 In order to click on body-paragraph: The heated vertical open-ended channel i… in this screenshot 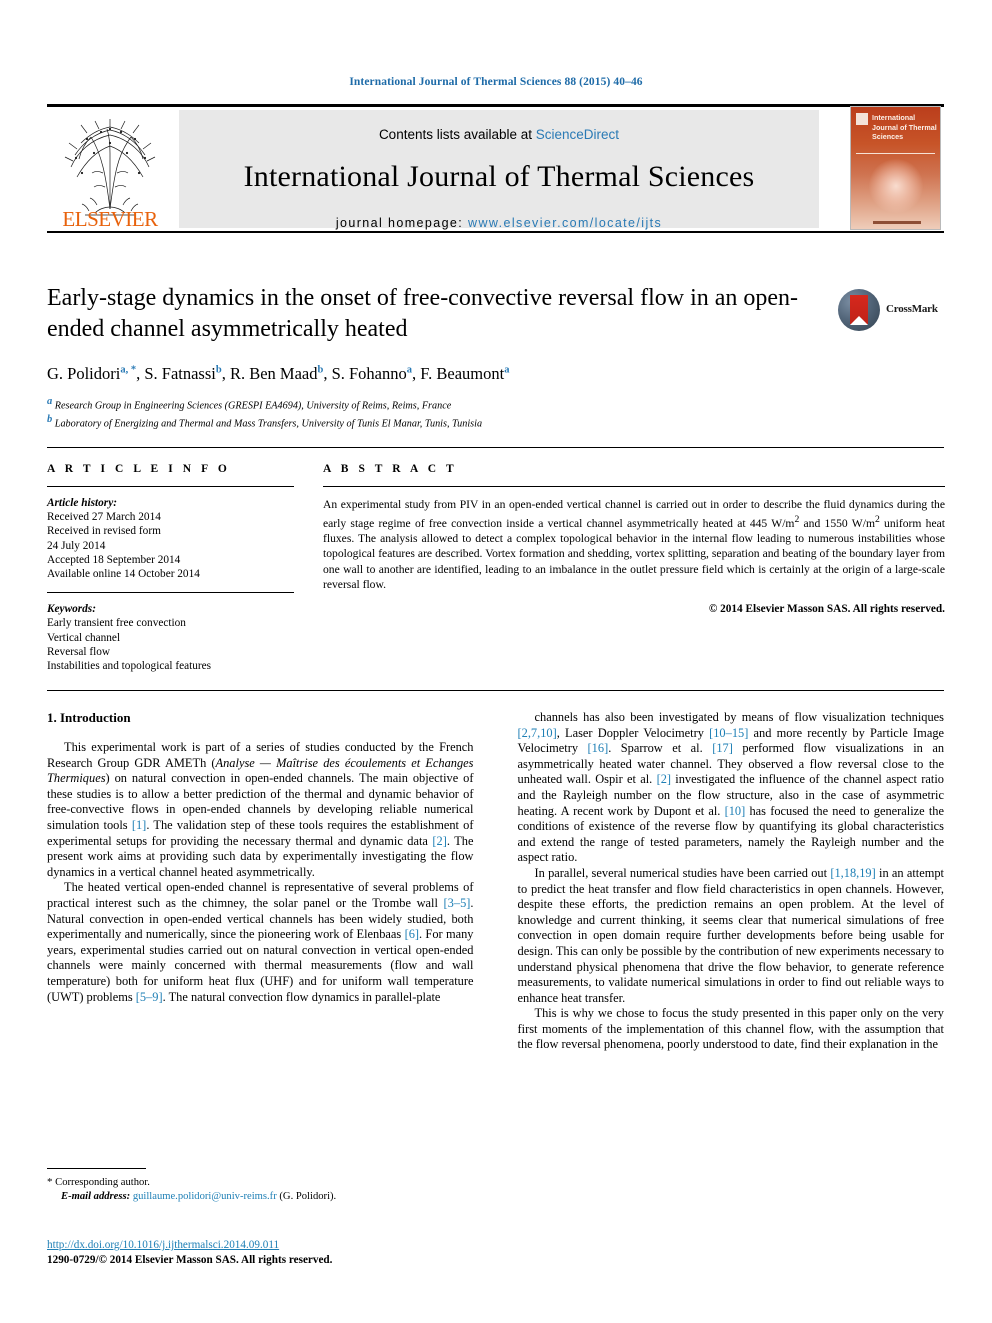, I will do `click(260, 942)`.